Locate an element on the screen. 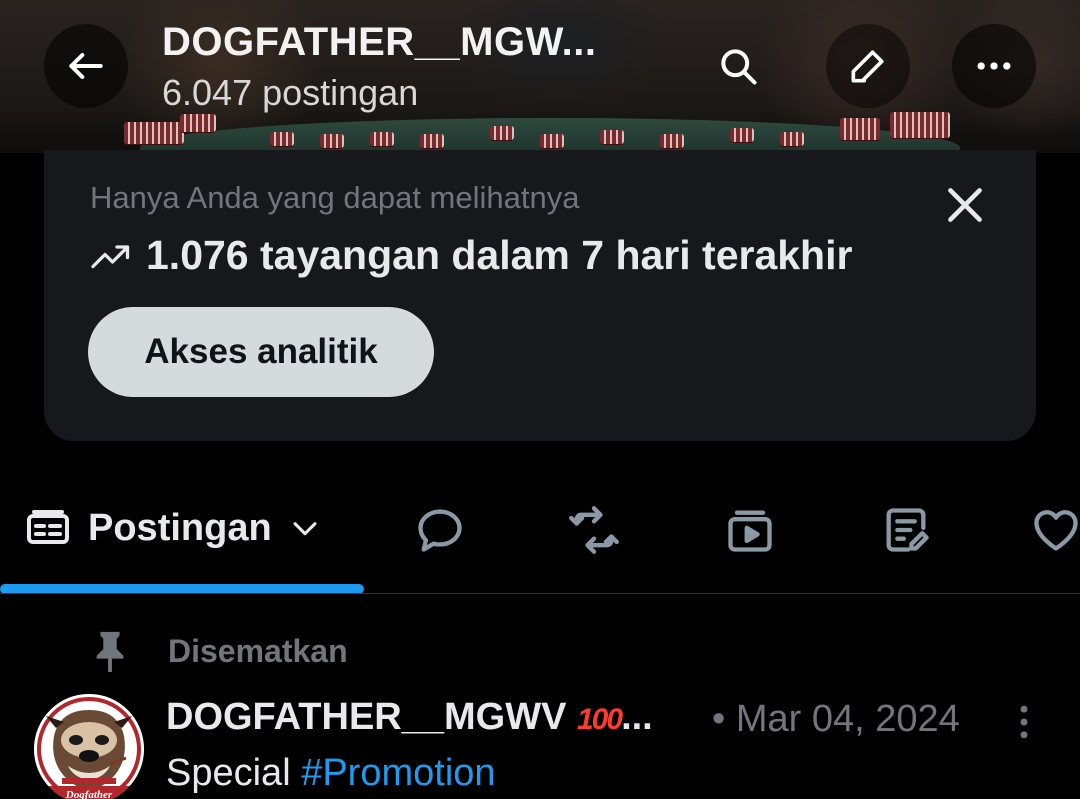 The height and width of the screenshot is (799, 1080). trending-up-icon is located at coordinates (111, 256).